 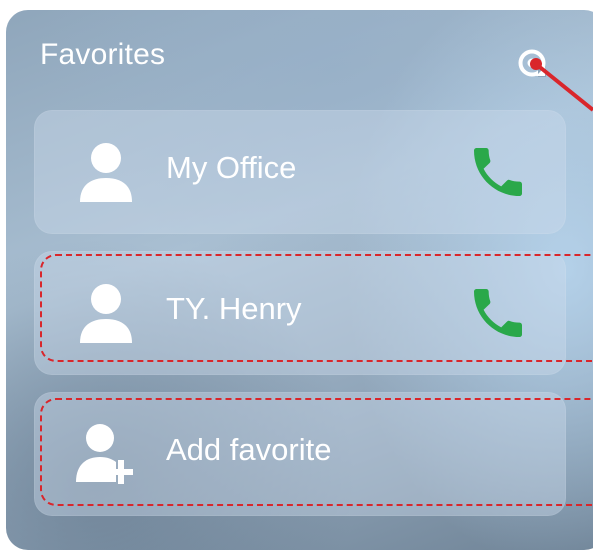 I want to click on settings-icon, so click(x=532, y=63).